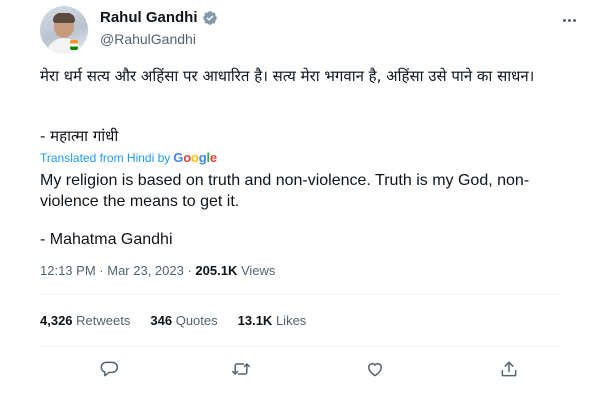 The width and height of the screenshot is (600, 399). I want to click on author-name-row: Rahul Gandhi, so click(159, 17).